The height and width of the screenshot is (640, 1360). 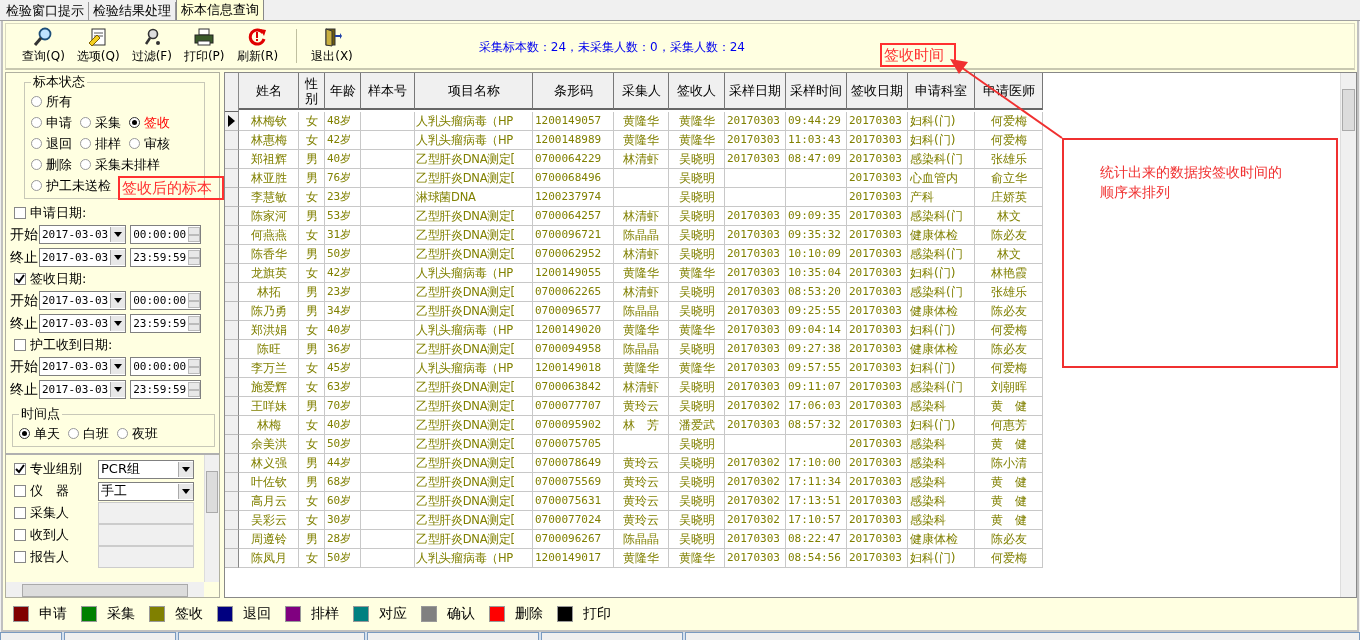 I want to click on caret-icon, so click(x=118, y=366).